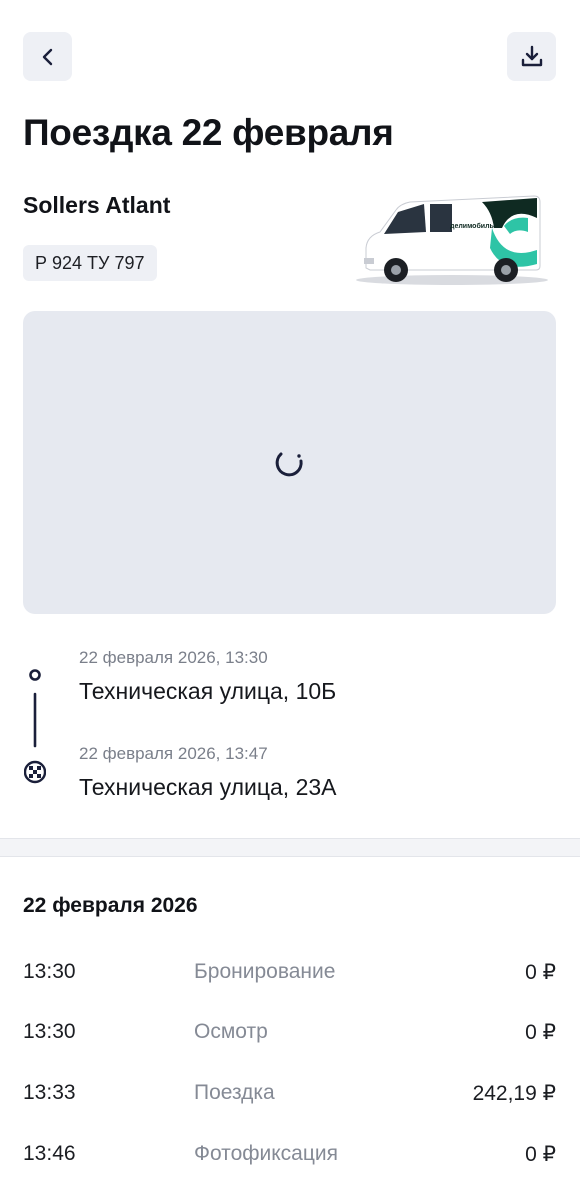  What do you see at coordinates (110, 905) in the screenshot?
I see `history-date: 22 февраля 2026` at bounding box center [110, 905].